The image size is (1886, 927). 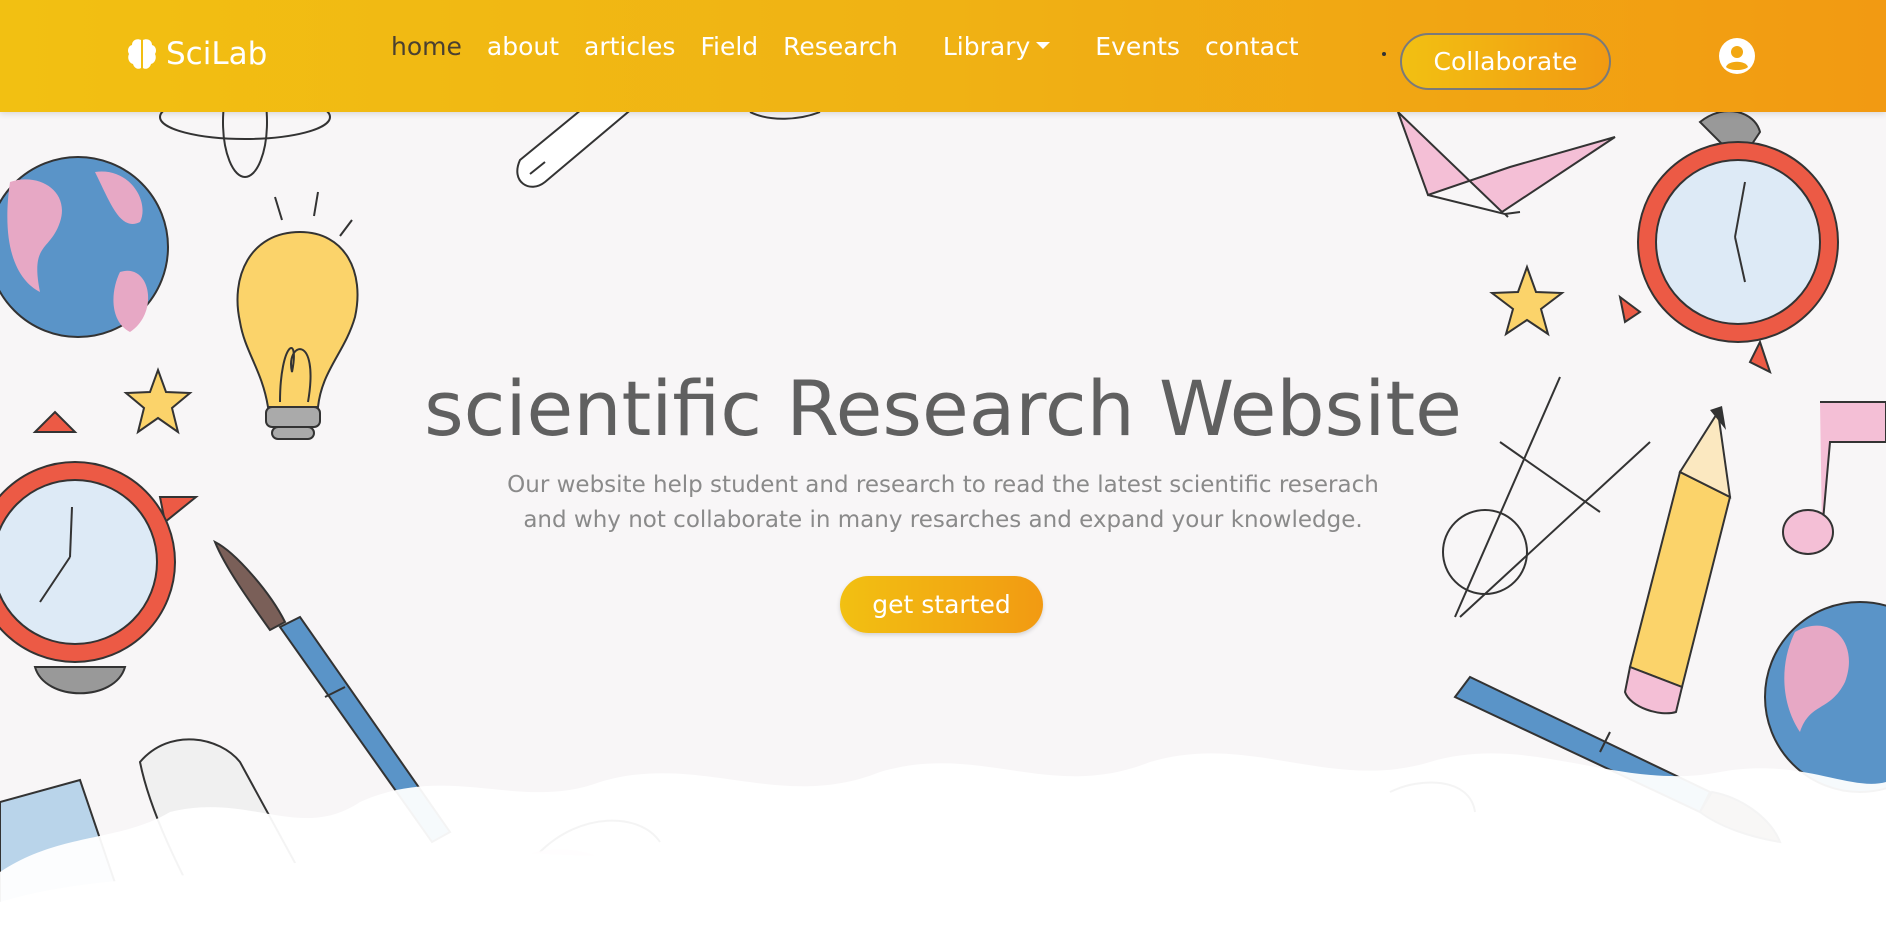 I want to click on nav-events: Events, so click(x=1137, y=46).